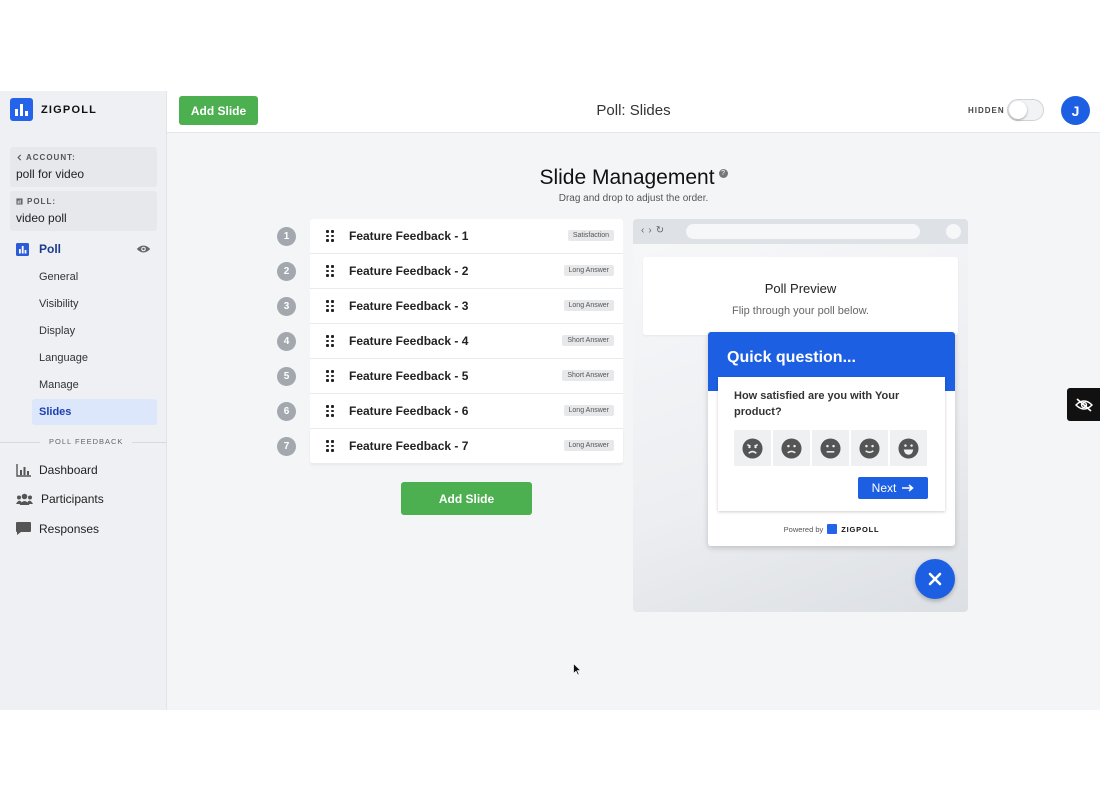  I want to click on slide-card: Feature Feedback - 1 Satisfaction, so click(466, 236).